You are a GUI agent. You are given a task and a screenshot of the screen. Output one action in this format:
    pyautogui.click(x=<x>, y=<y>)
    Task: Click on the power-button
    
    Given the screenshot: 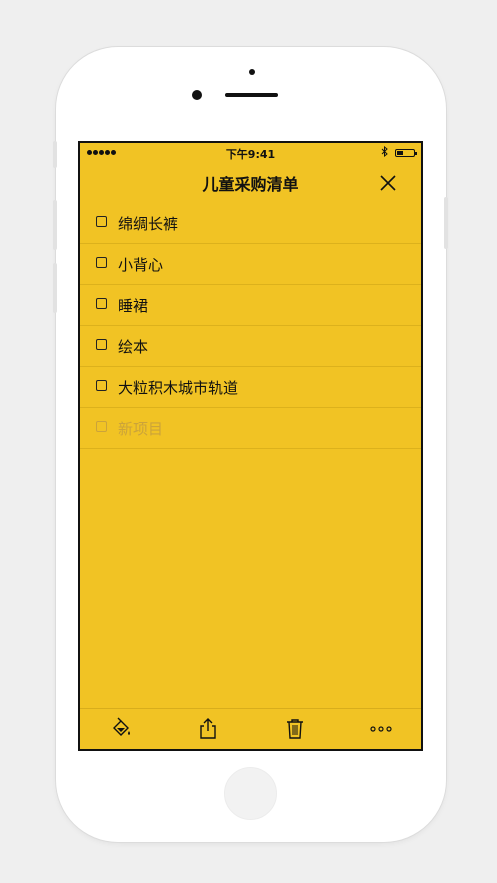 What is the action you would take?
    pyautogui.click(x=446, y=223)
    